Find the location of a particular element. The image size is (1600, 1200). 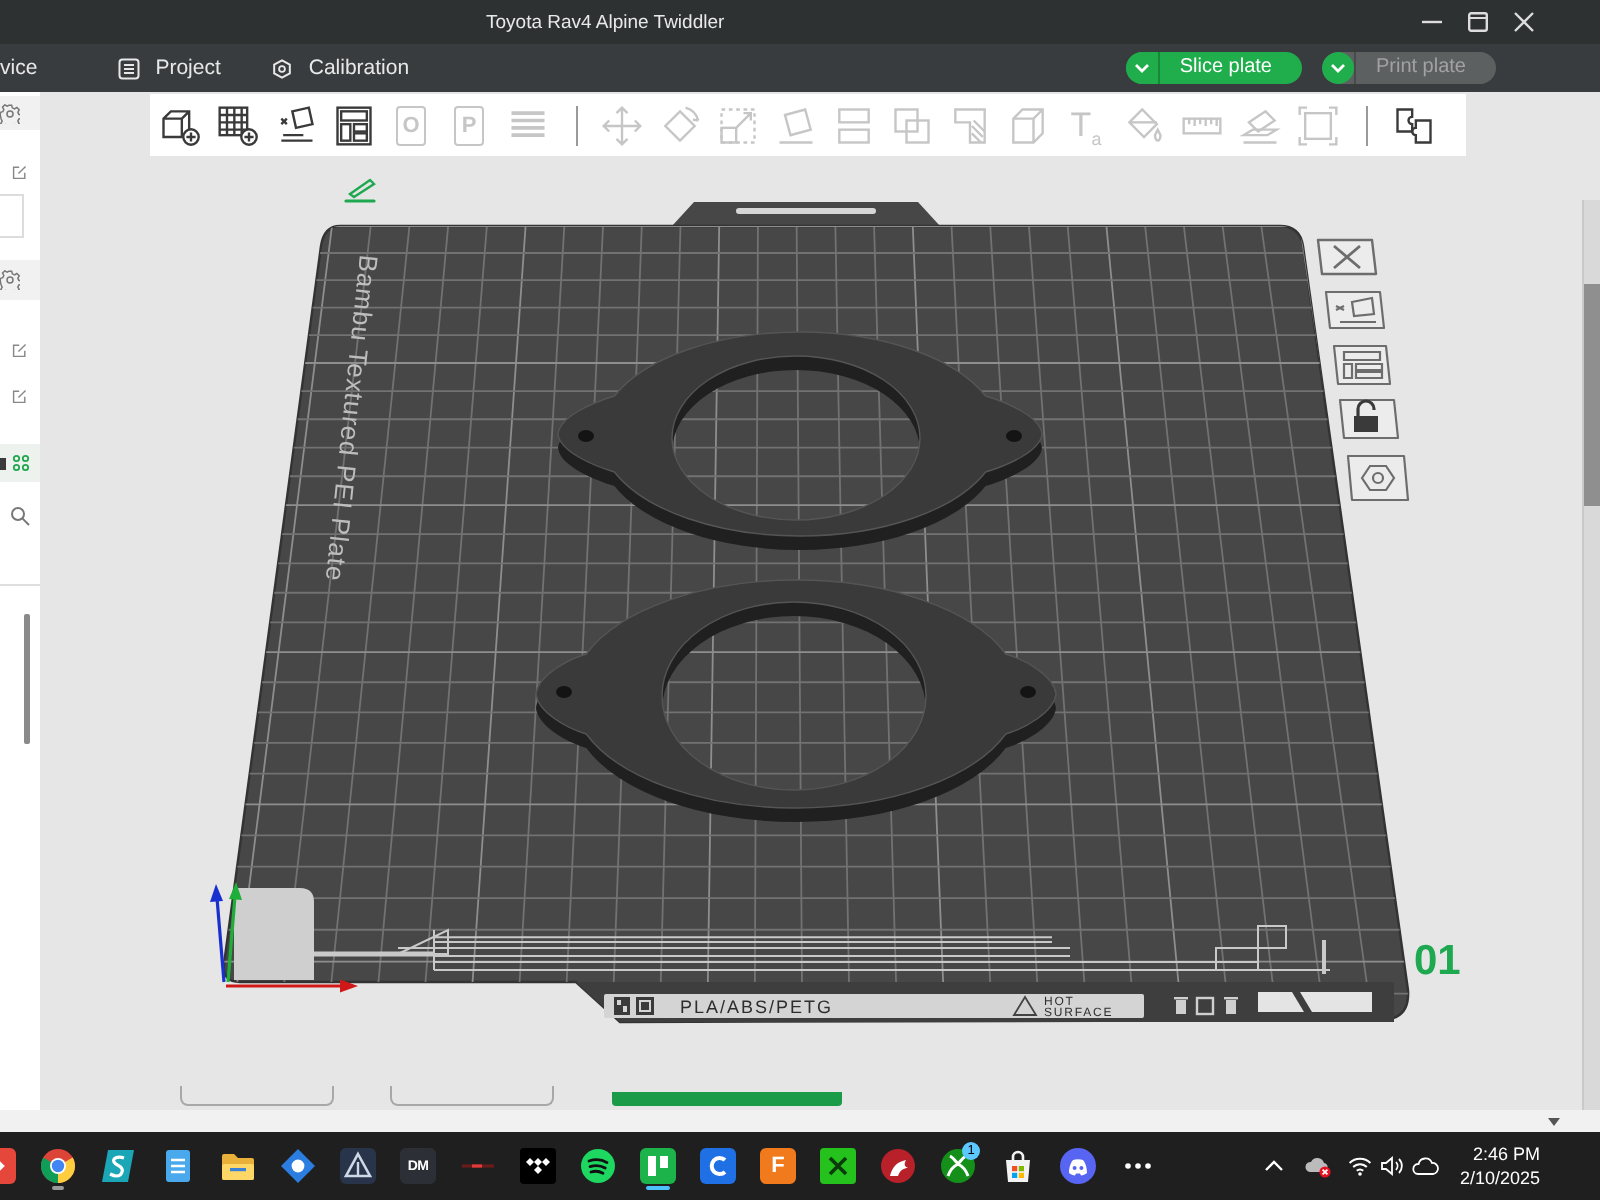

close-icon is located at coordinates (1347, 257).